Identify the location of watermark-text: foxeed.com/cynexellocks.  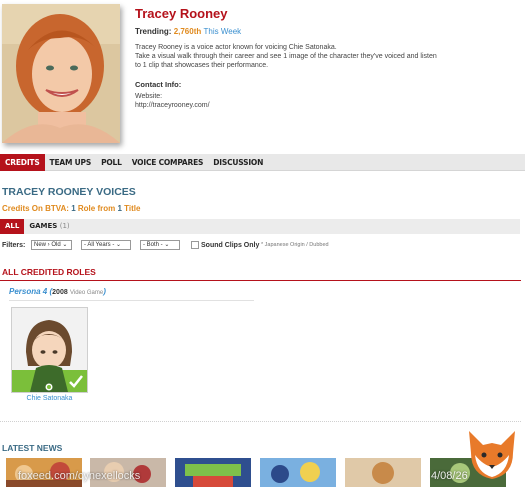
(79, 476).